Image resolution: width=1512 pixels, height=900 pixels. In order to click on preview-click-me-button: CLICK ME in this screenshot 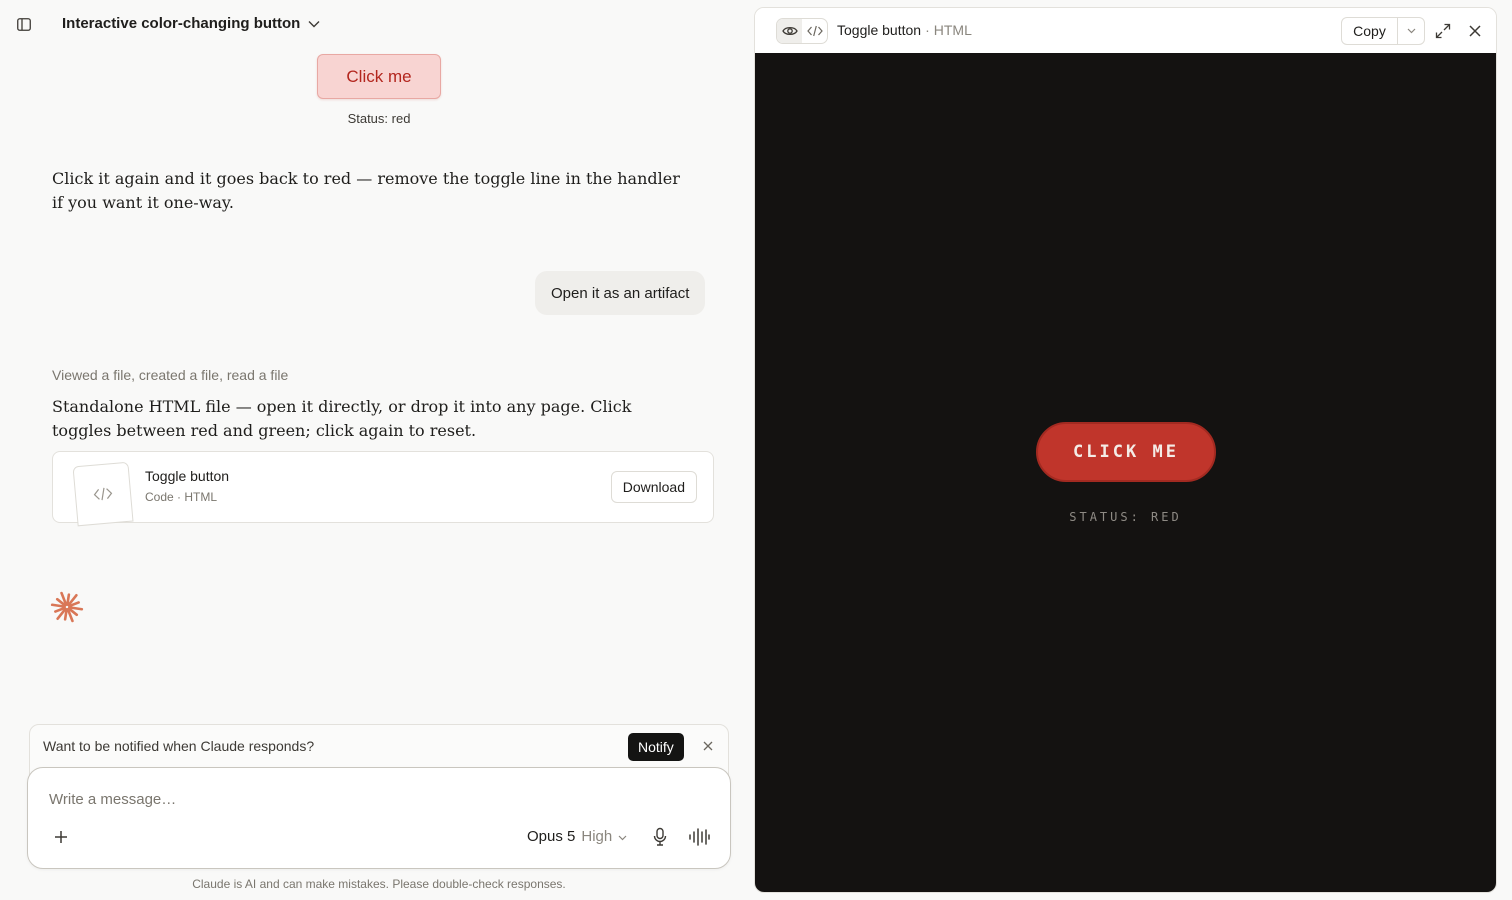, I will do `click(1126, 452)`.